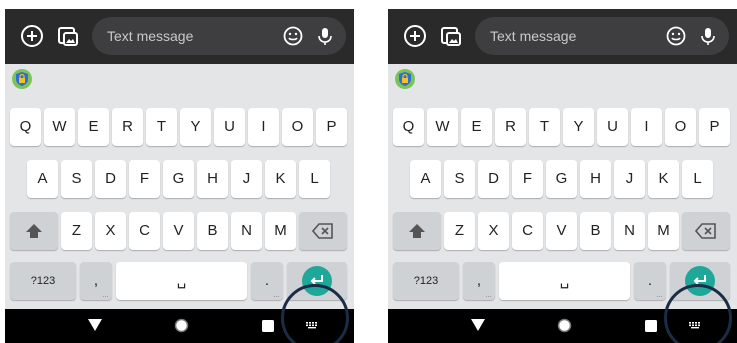 The height and width of the screenshot is (343, 737). I want to click on shift-icon, so click(417, 231).